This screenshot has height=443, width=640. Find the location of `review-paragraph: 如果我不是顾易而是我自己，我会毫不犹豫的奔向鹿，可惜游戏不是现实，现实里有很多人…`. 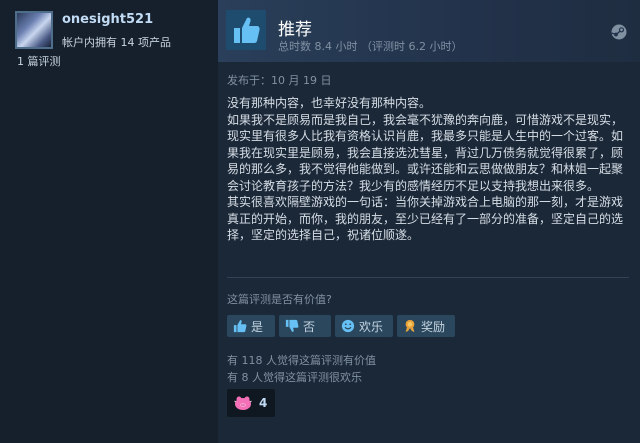

review-paragraph: 如果我不是顾易而是我自己，我会毫不犹豫的奔向鹿，可惜游戏不是现实，现实里有很多人… is located at coordinates (425, 152).